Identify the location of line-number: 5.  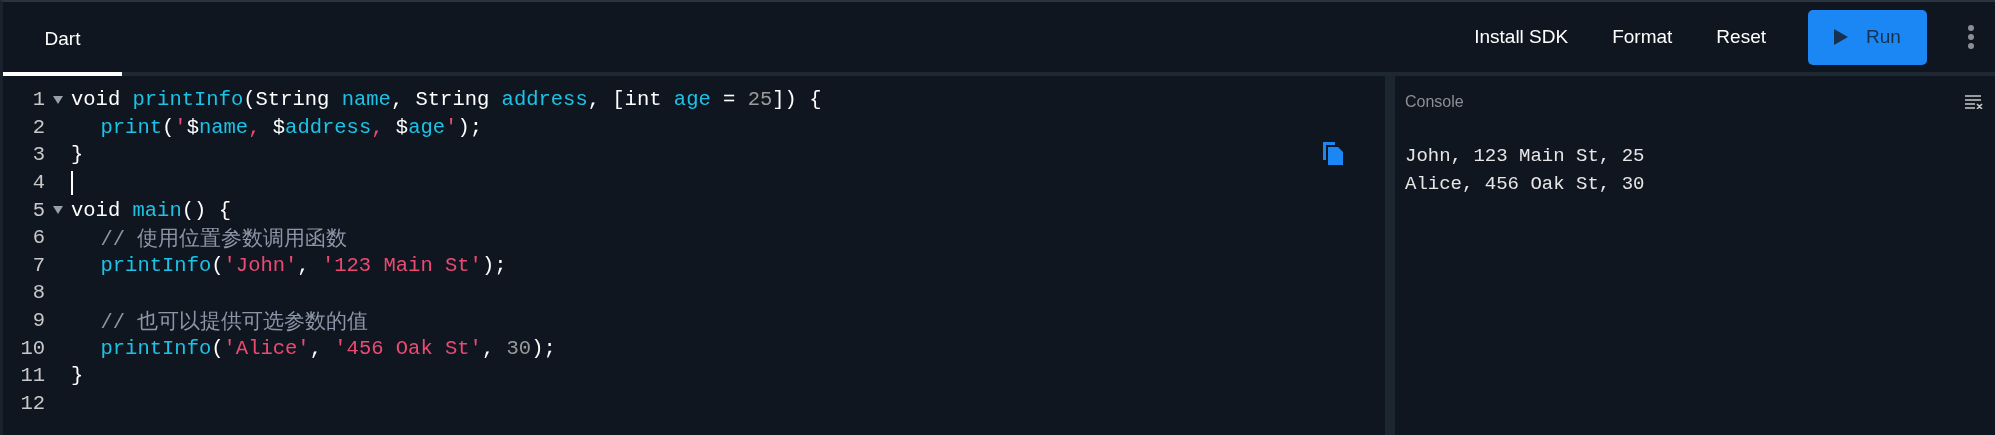
(38, 210).